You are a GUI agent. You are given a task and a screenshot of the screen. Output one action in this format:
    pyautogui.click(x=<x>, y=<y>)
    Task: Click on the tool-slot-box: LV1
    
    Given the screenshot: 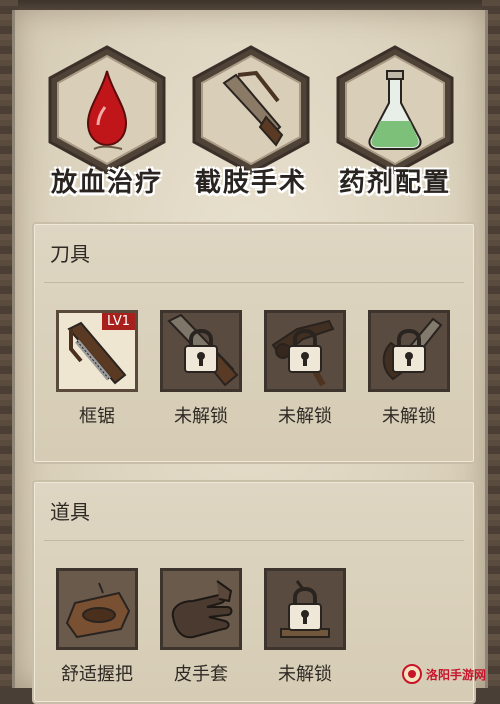 What is the action you would take?
    pyautogui.click(x=97, y=351)
    